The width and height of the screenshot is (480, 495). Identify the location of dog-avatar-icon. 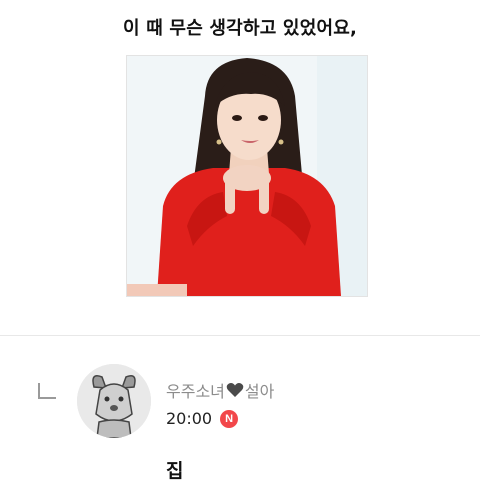
(114, 401).